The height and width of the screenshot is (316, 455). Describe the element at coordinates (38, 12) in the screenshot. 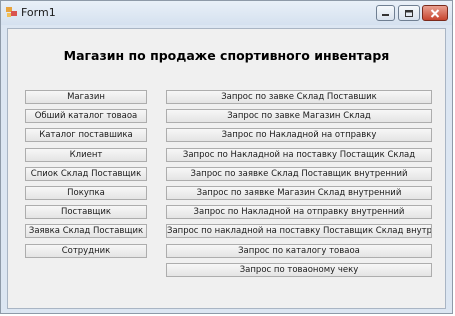

I see `window-title: Form1` at that location.